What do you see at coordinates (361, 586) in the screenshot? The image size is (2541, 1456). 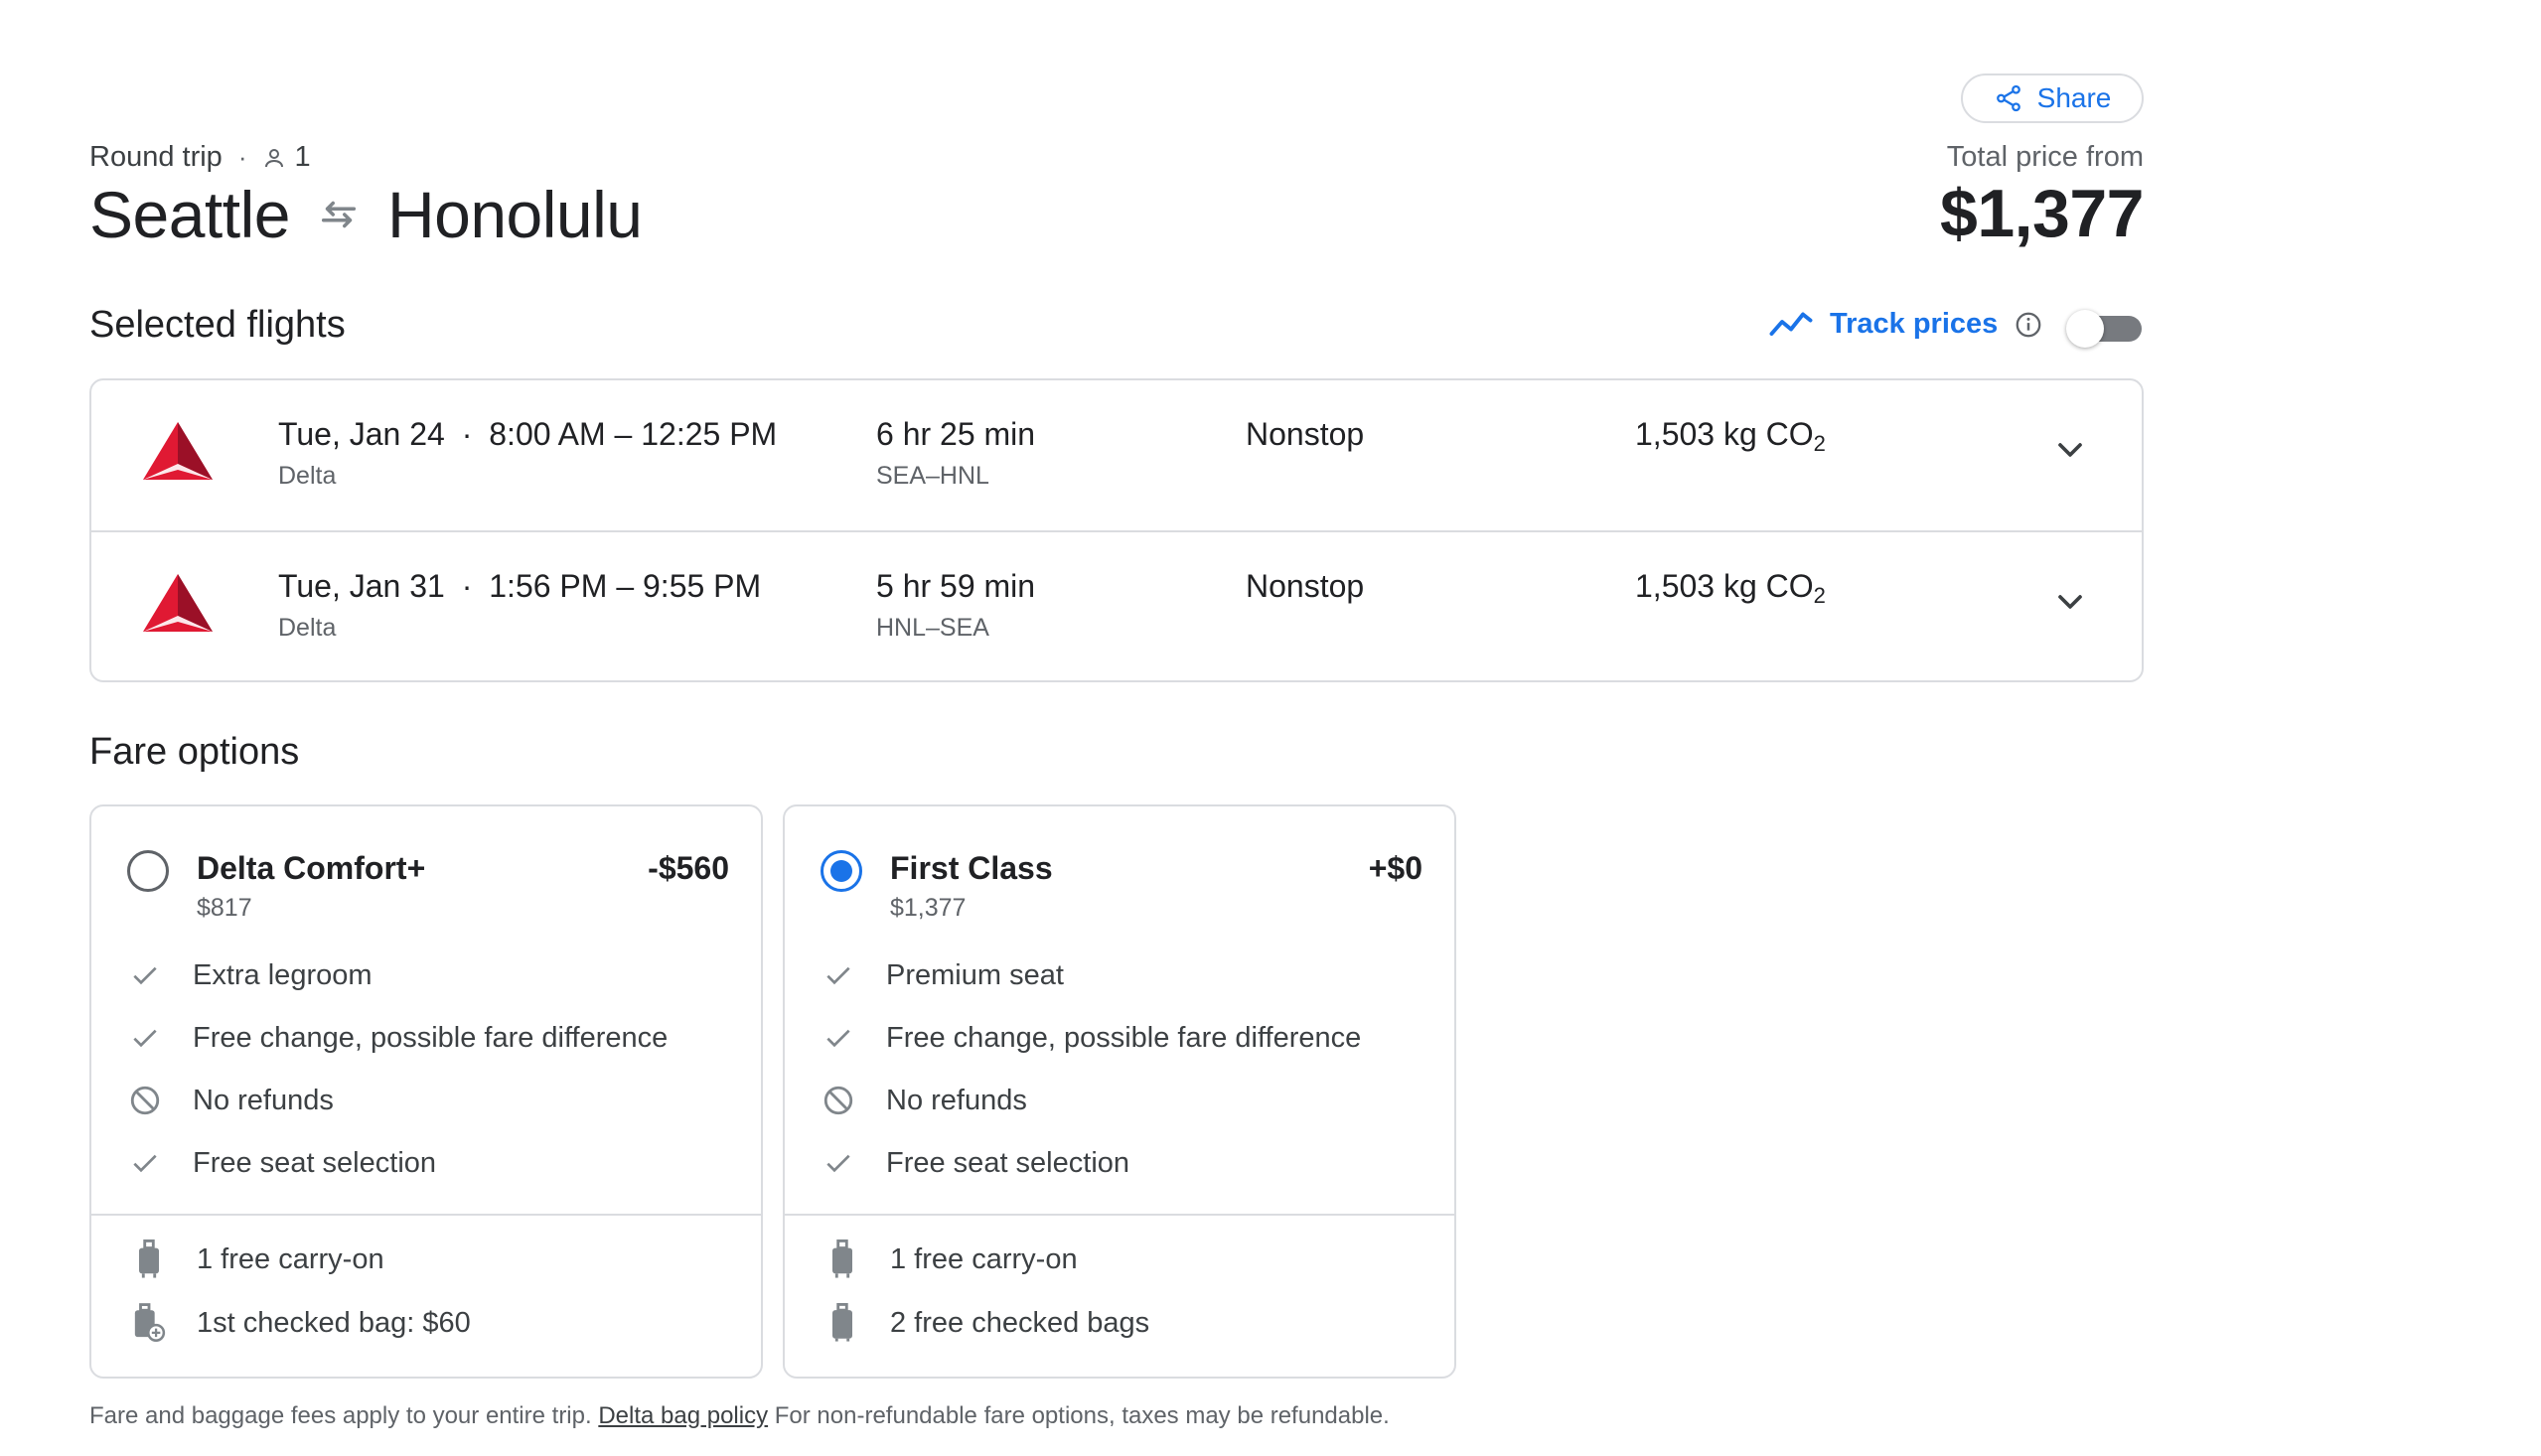 I see `flight-date: Tue, Jan 31` at bounding box center [361, 586].